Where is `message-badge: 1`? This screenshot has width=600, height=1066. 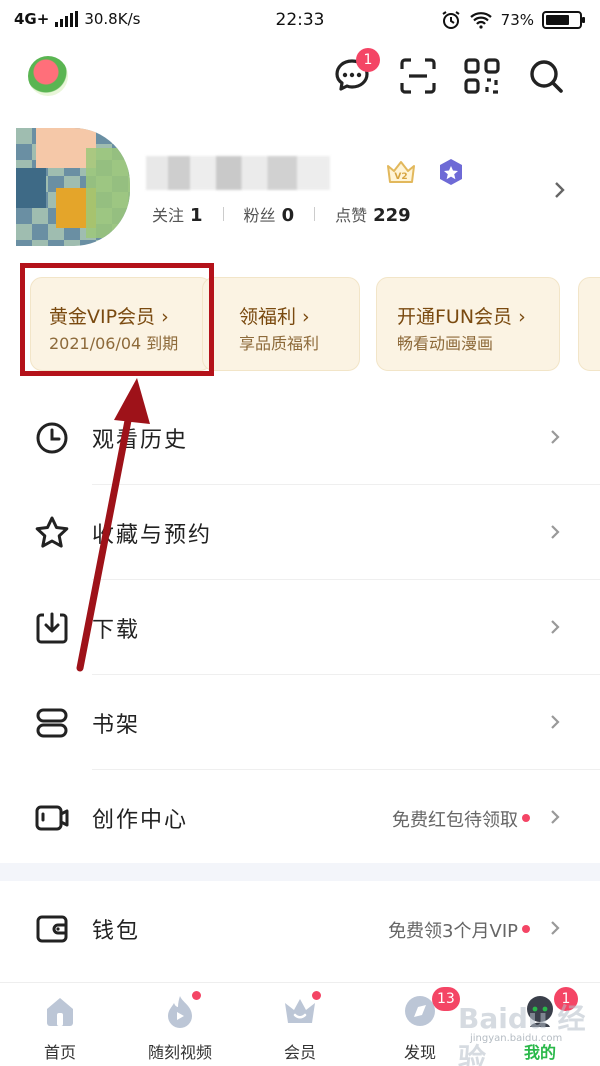
message-badge: 1 is located at coordinates (368, 60).